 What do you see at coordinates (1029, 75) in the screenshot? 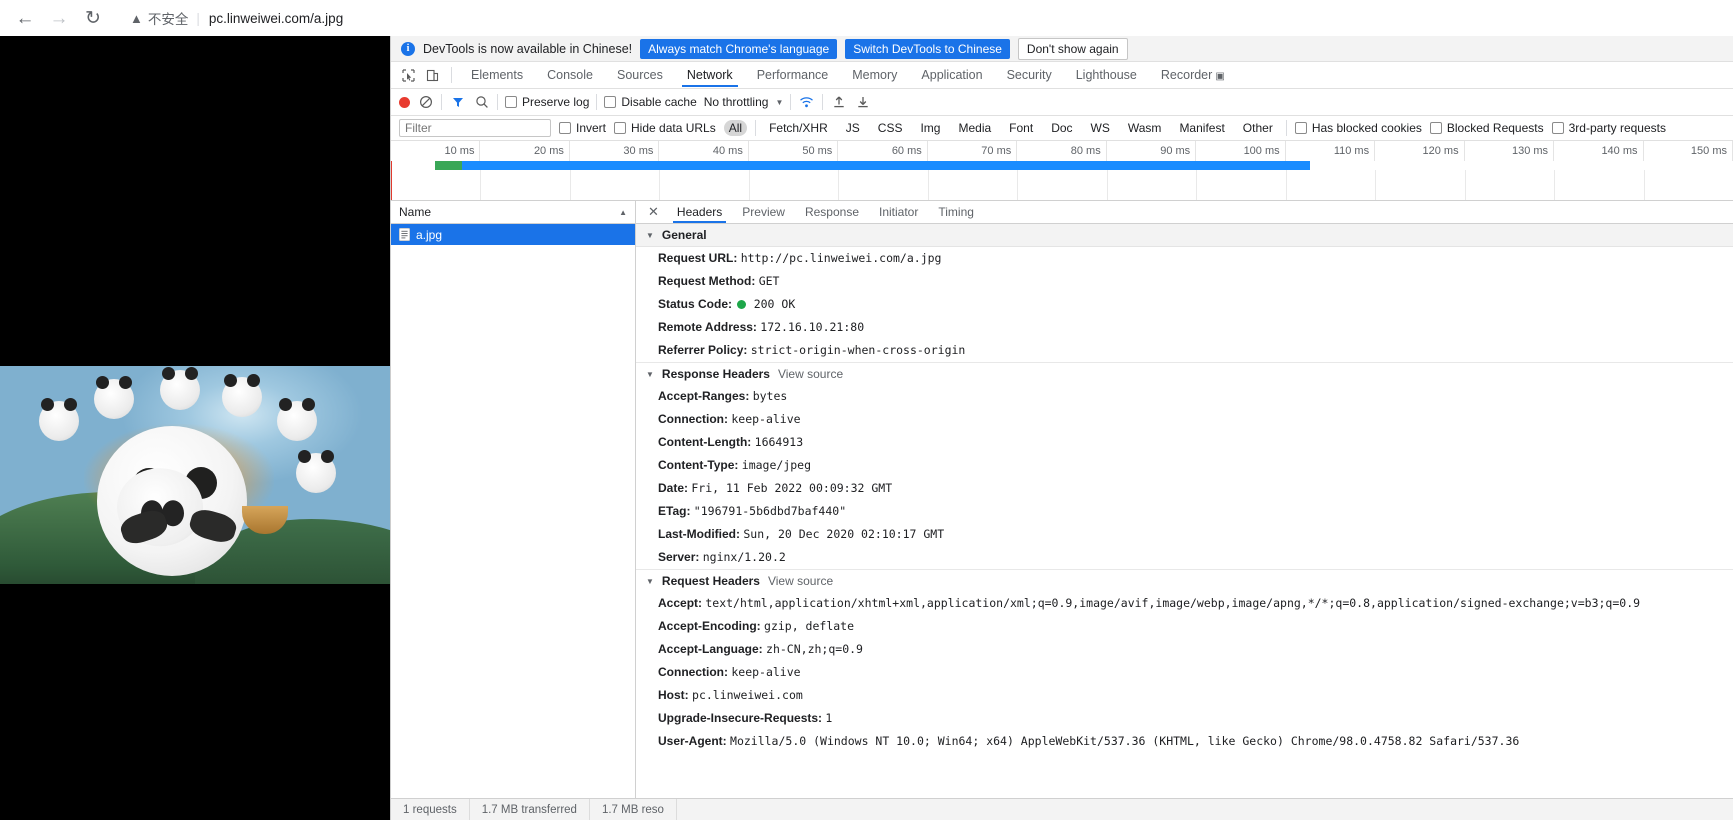
I see `tab-security: Security` at bounding box center [1029, 75].